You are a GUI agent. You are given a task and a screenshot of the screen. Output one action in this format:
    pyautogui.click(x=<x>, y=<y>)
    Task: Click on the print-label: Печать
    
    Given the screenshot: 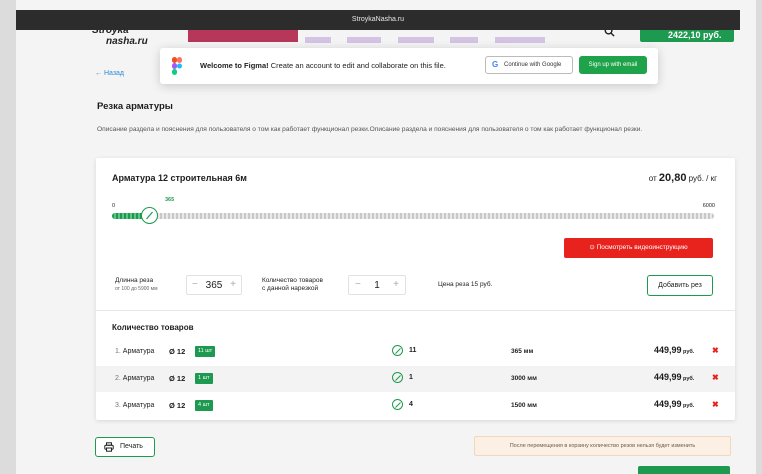 What is the action you would take?
    pyautogui.click(x=131, y=446)
    